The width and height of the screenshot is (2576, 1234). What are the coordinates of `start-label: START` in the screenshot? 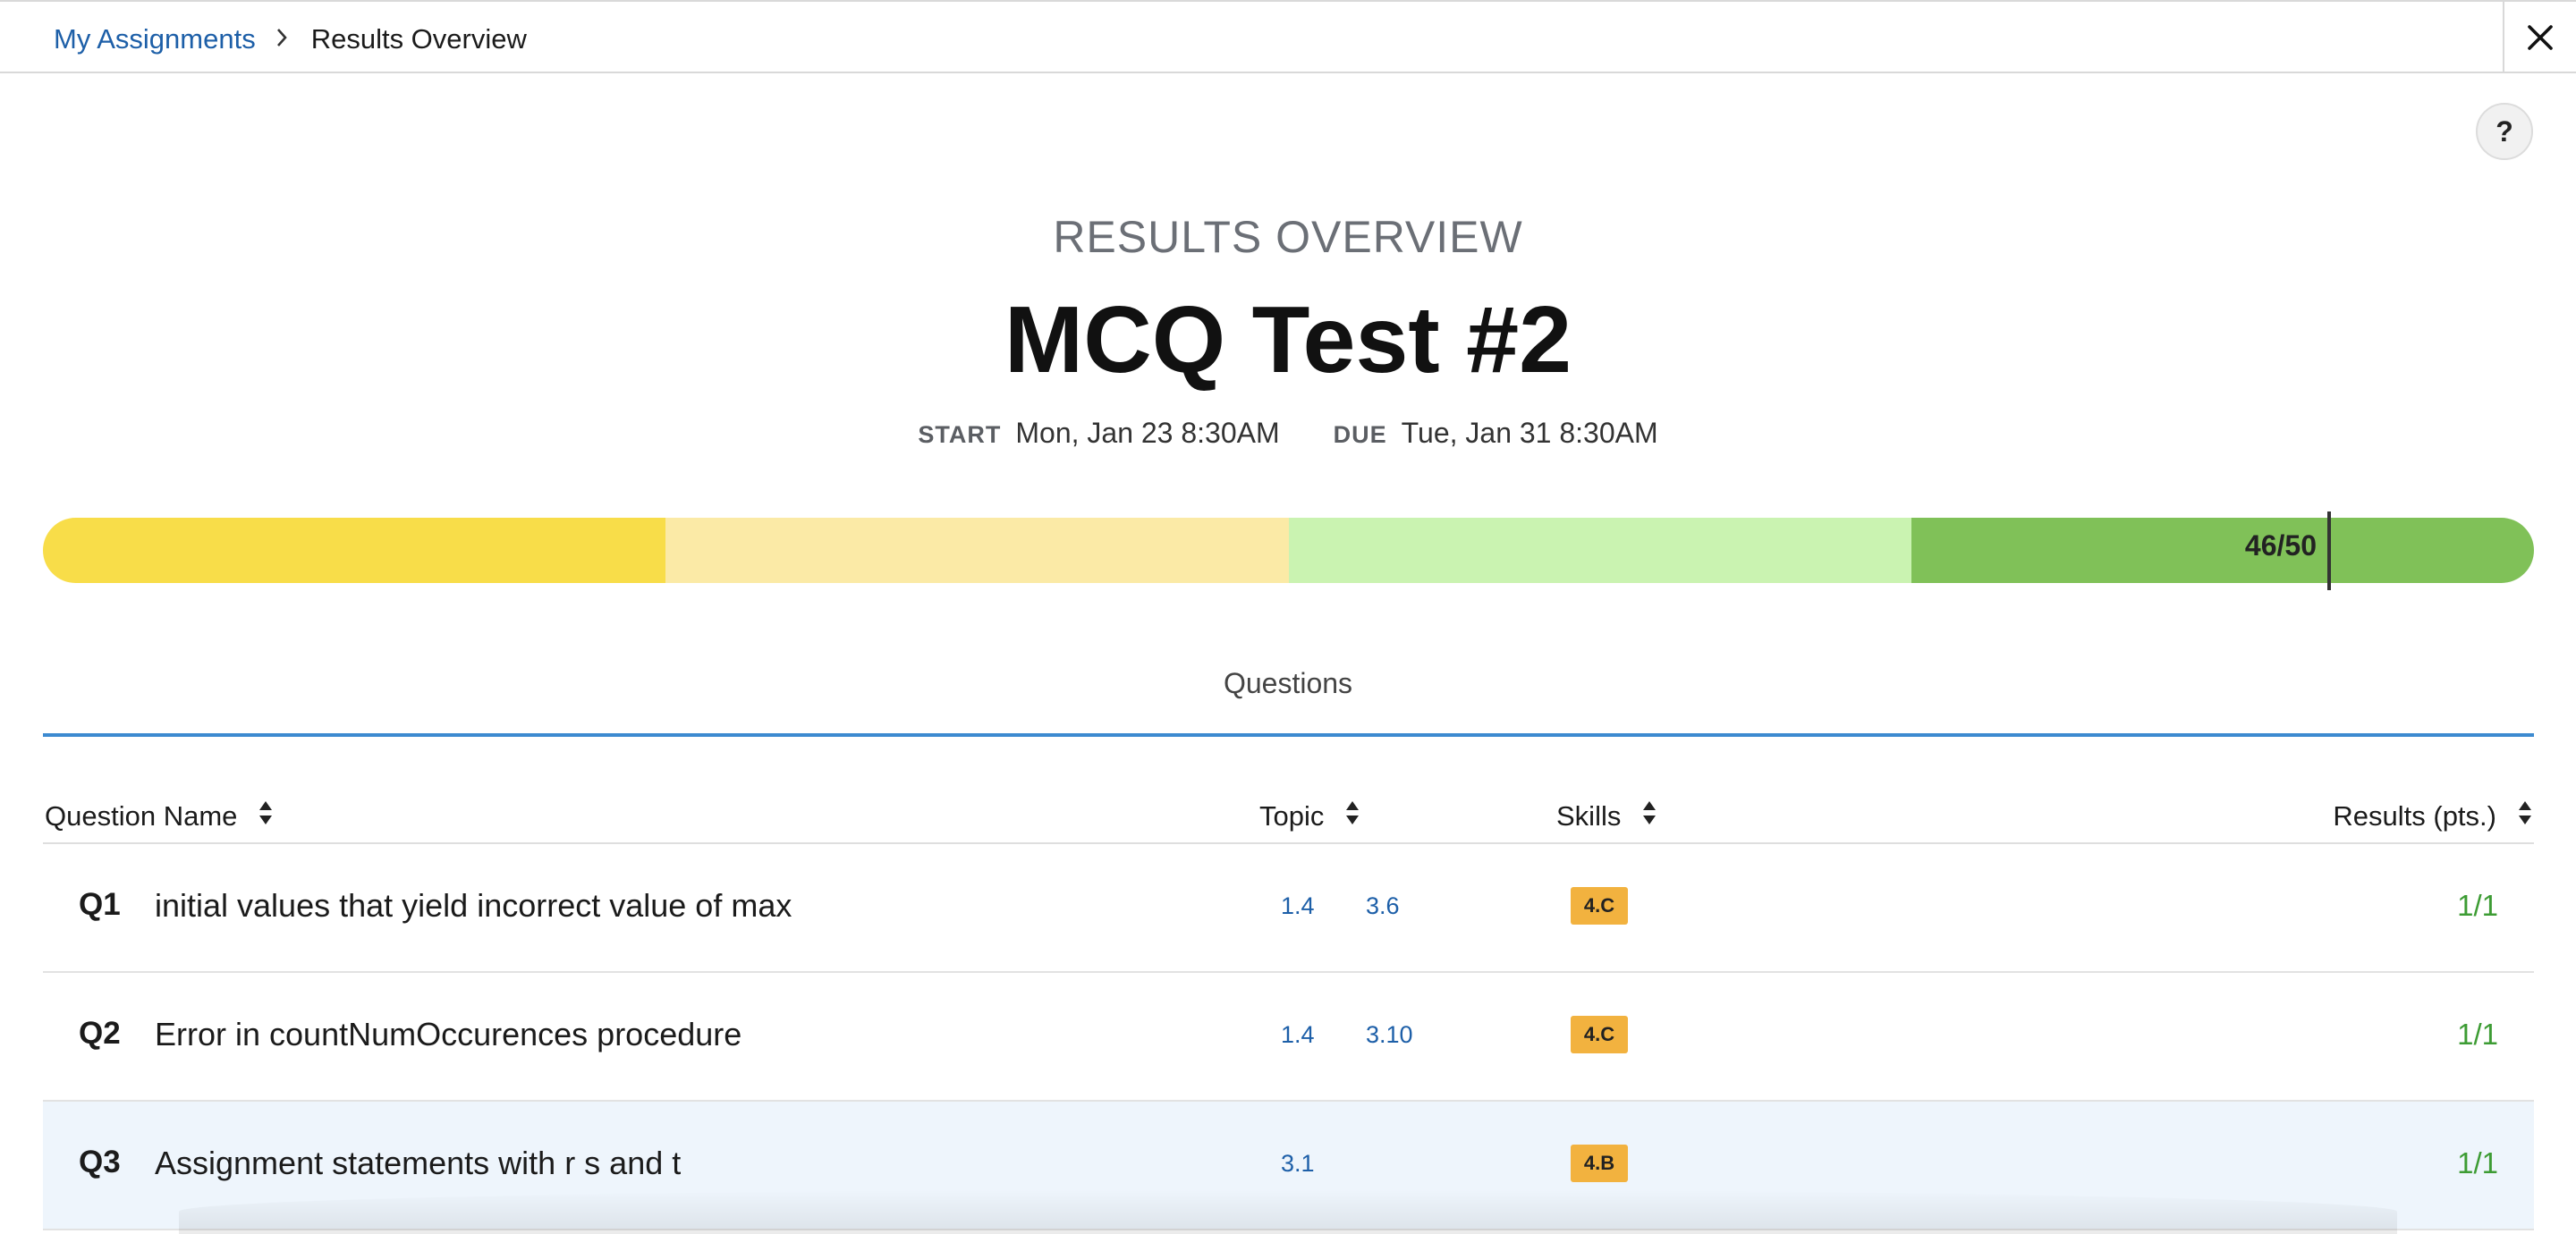 It's located at (960, 434).